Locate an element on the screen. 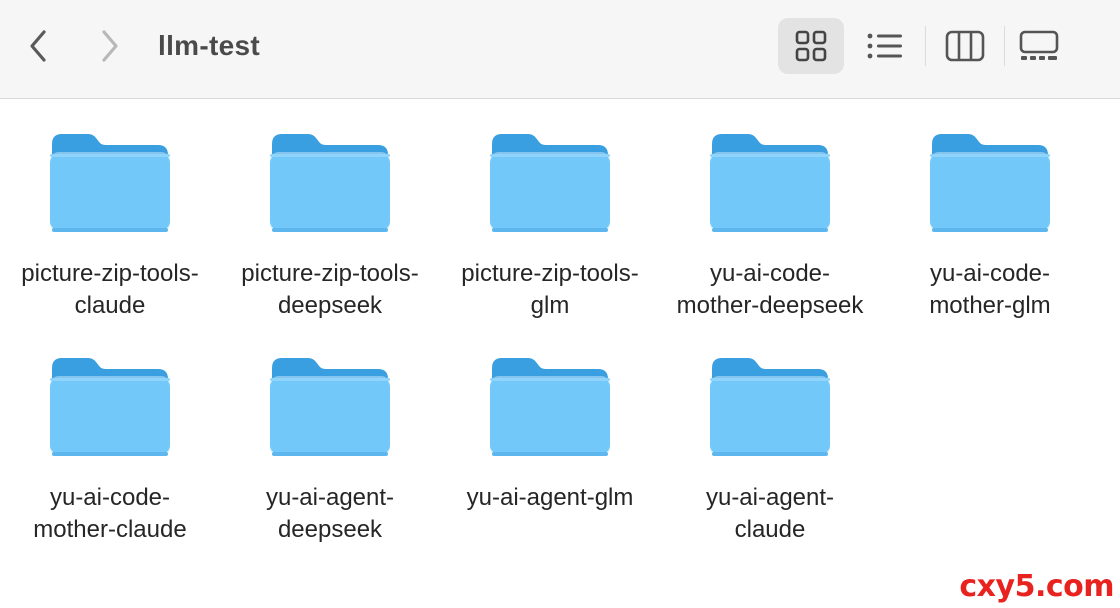 The width and height of the screenshot is (1120, 608). back-button is located at coordinates (38, 46).